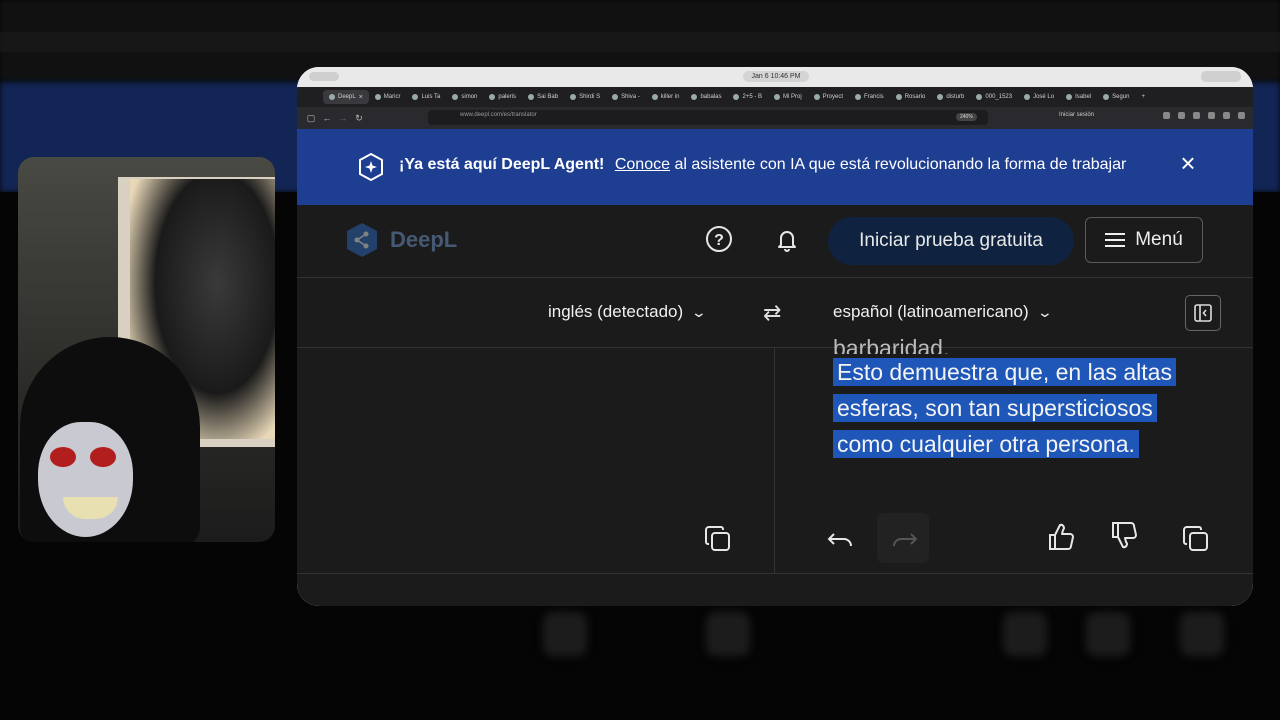  I want to click on menu-button: Menú, so click(1144, 240).